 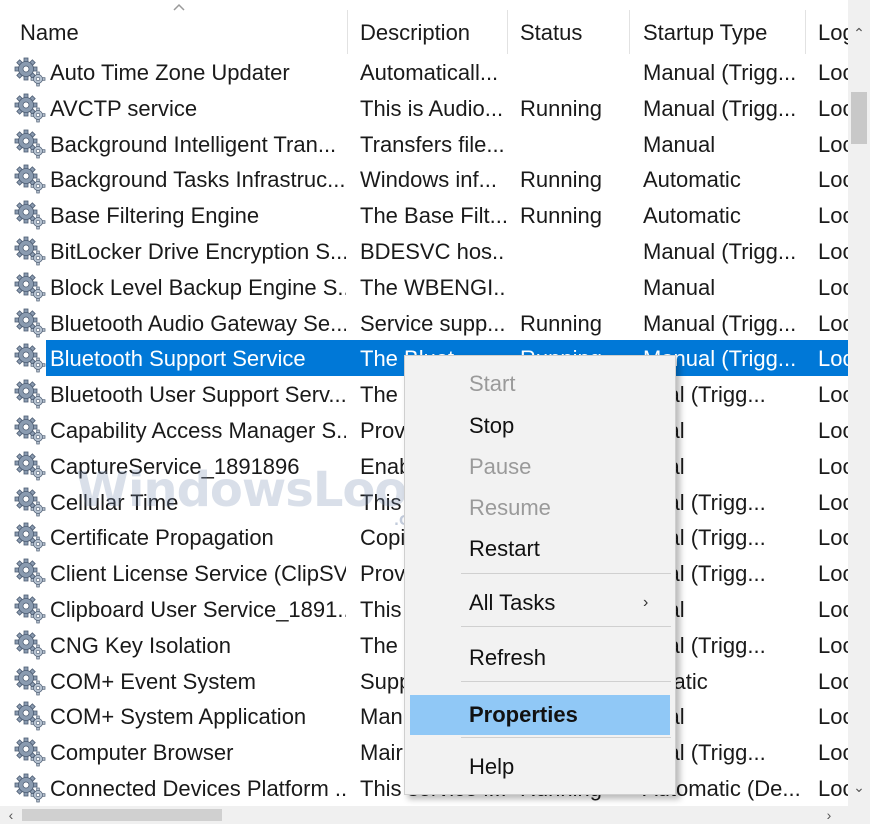 What do you see at coordinates (541, 715) in the screenshot?
I see `menu-item-properties: Properties` at bounding box center [541, 715].